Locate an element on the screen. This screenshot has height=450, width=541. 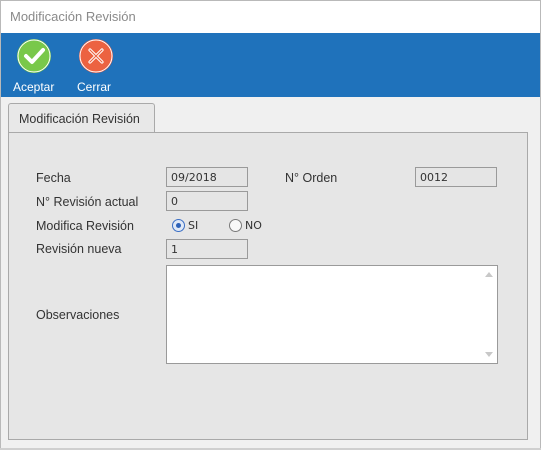
close-button: Cerrar is located at coordinates (97, 65).